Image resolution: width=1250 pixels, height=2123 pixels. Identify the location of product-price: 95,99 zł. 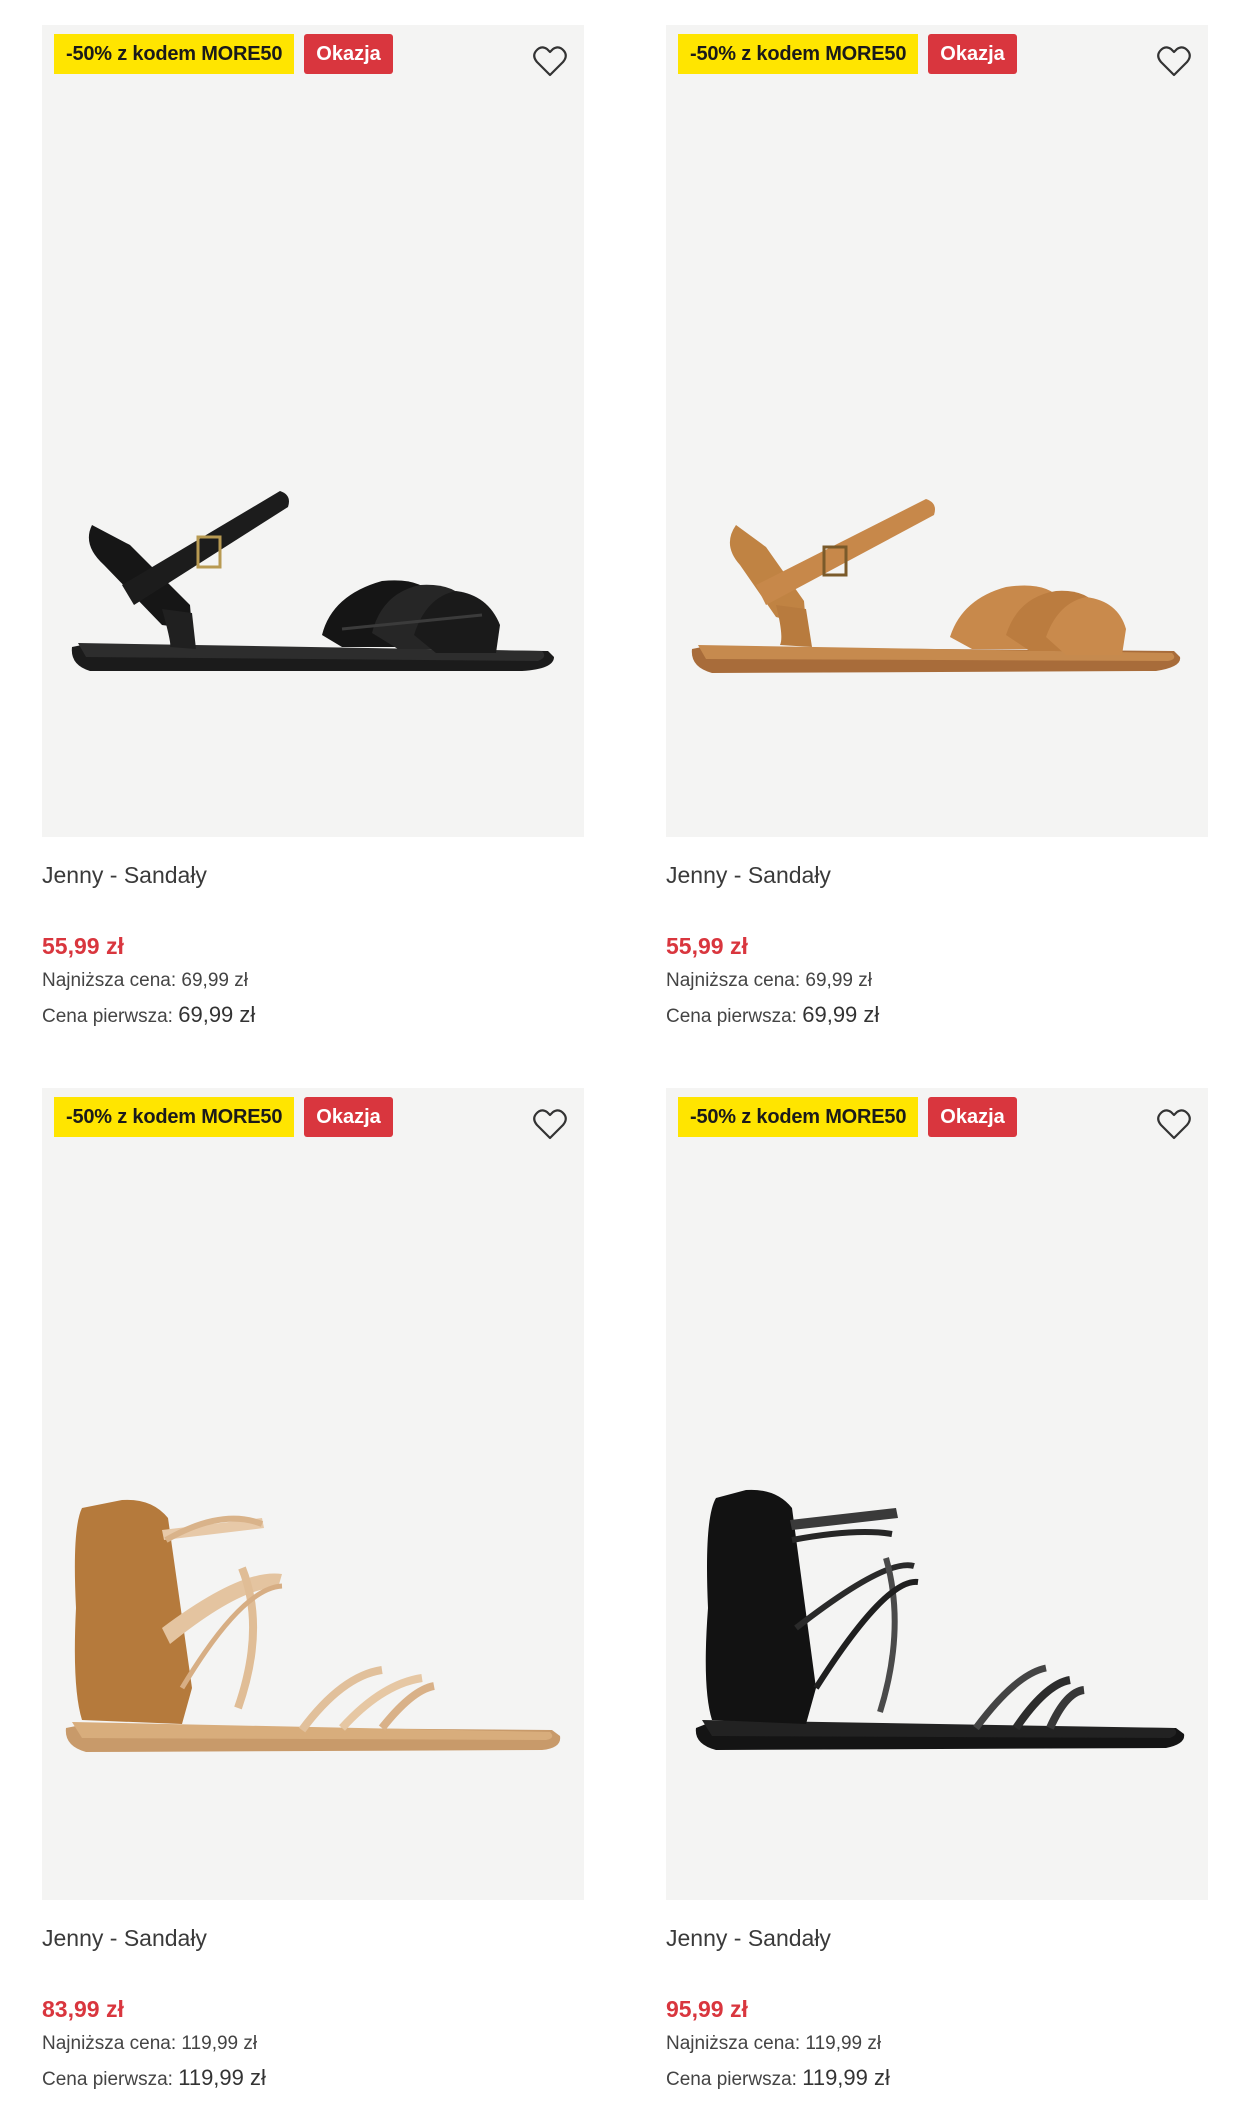
(707, 2009).